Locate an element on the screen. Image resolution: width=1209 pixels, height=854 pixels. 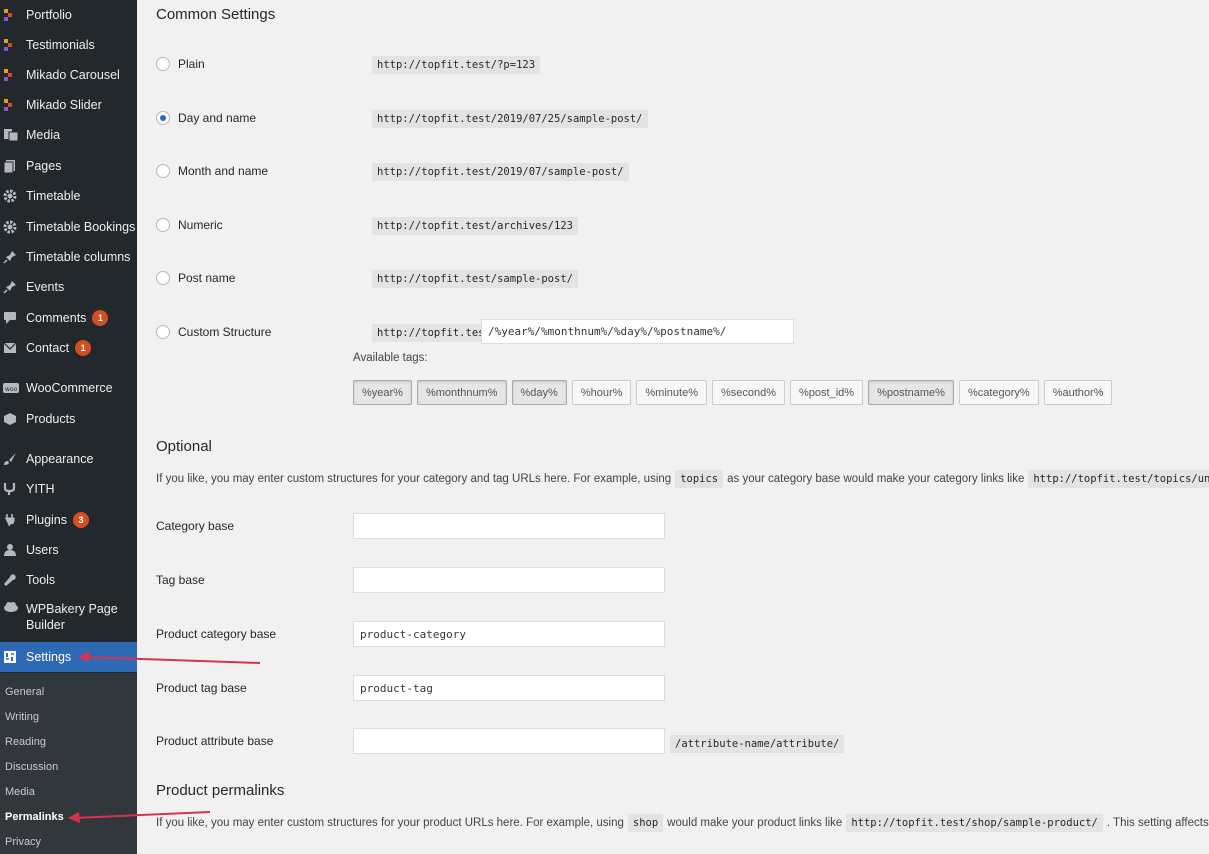
submenu-item-media: Media is located at coordinates (68, 792).